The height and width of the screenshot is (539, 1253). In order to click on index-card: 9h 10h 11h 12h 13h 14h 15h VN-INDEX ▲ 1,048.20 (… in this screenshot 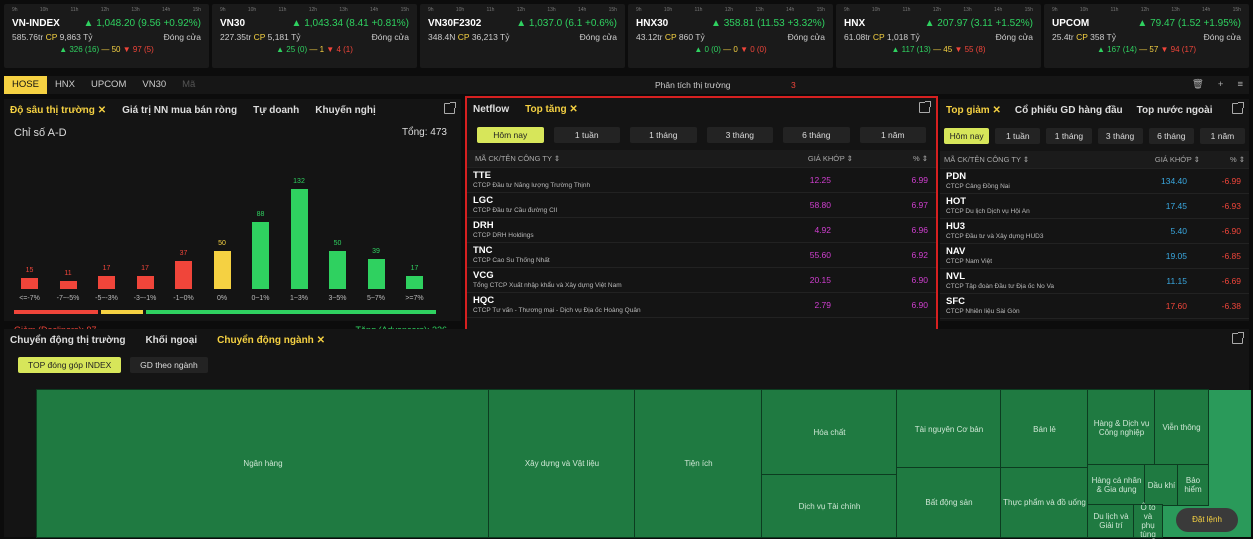, I will do `click(106, 36)`.